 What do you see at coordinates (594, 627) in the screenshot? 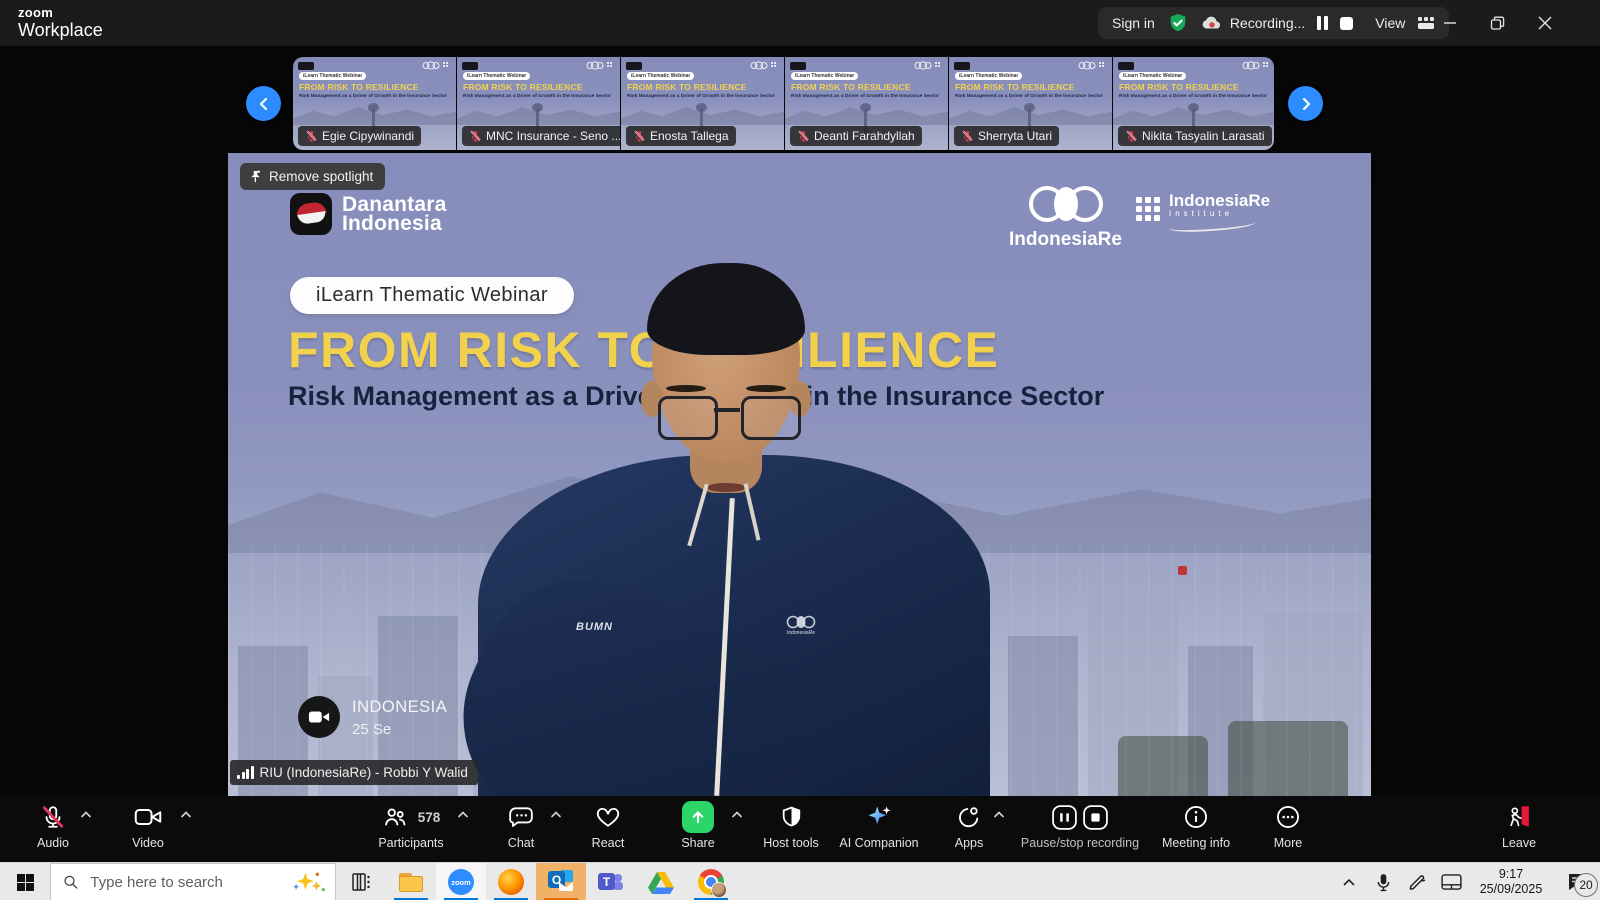
I see `bumn-shirt-logo: BUMN` at bounding box center [594, 627].